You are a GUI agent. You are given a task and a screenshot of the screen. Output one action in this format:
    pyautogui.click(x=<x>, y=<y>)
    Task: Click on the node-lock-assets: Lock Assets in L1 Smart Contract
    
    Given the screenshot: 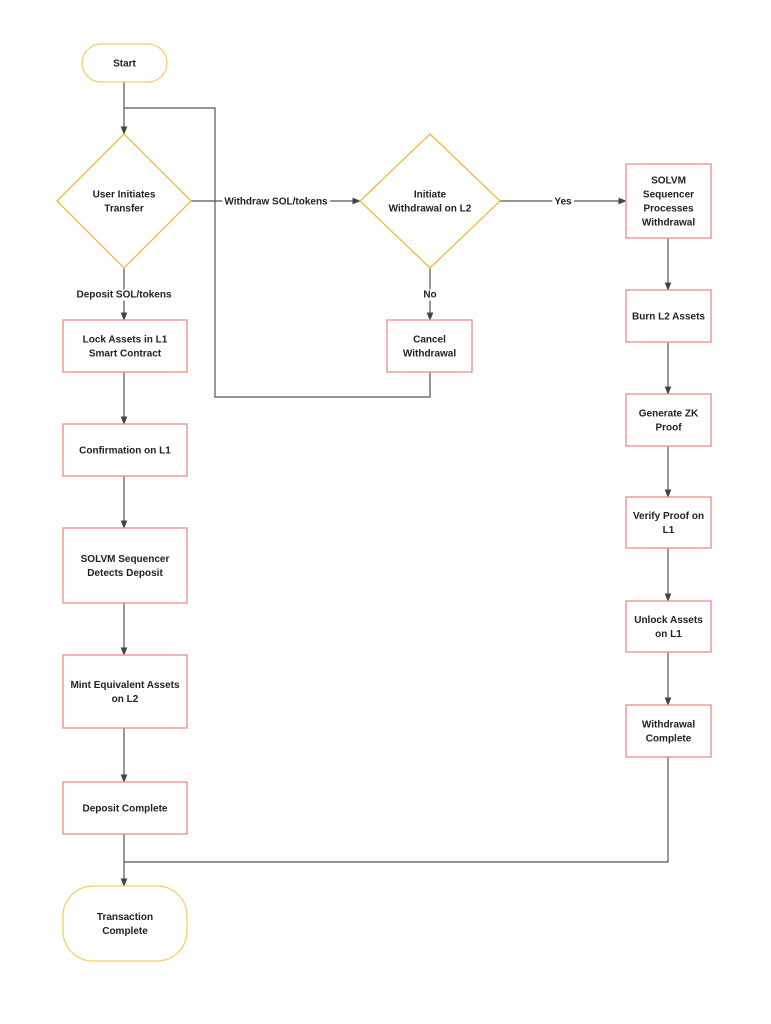 What is the action you would take?
    pyautogui.click(x=125, y=346)
    